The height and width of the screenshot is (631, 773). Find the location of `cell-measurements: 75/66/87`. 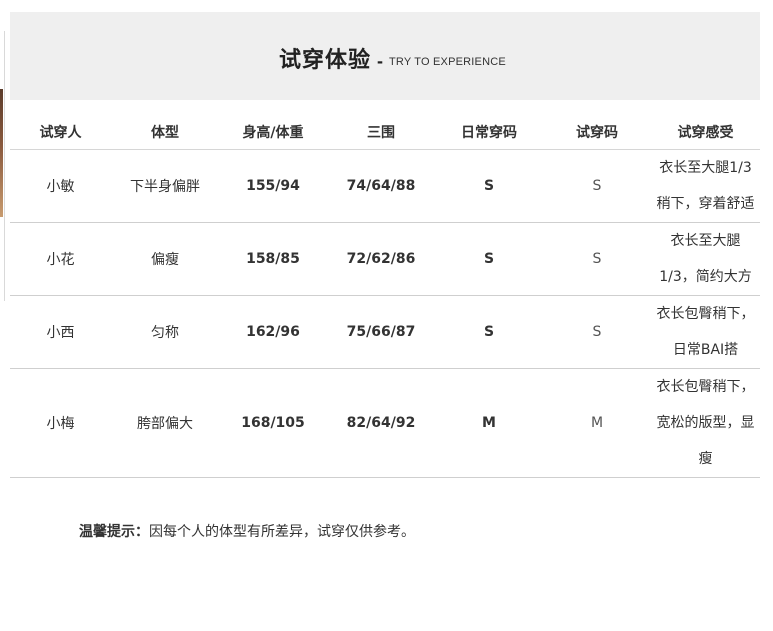

cell-measurements: 75/66/87 is located at coordinates (381, 332).